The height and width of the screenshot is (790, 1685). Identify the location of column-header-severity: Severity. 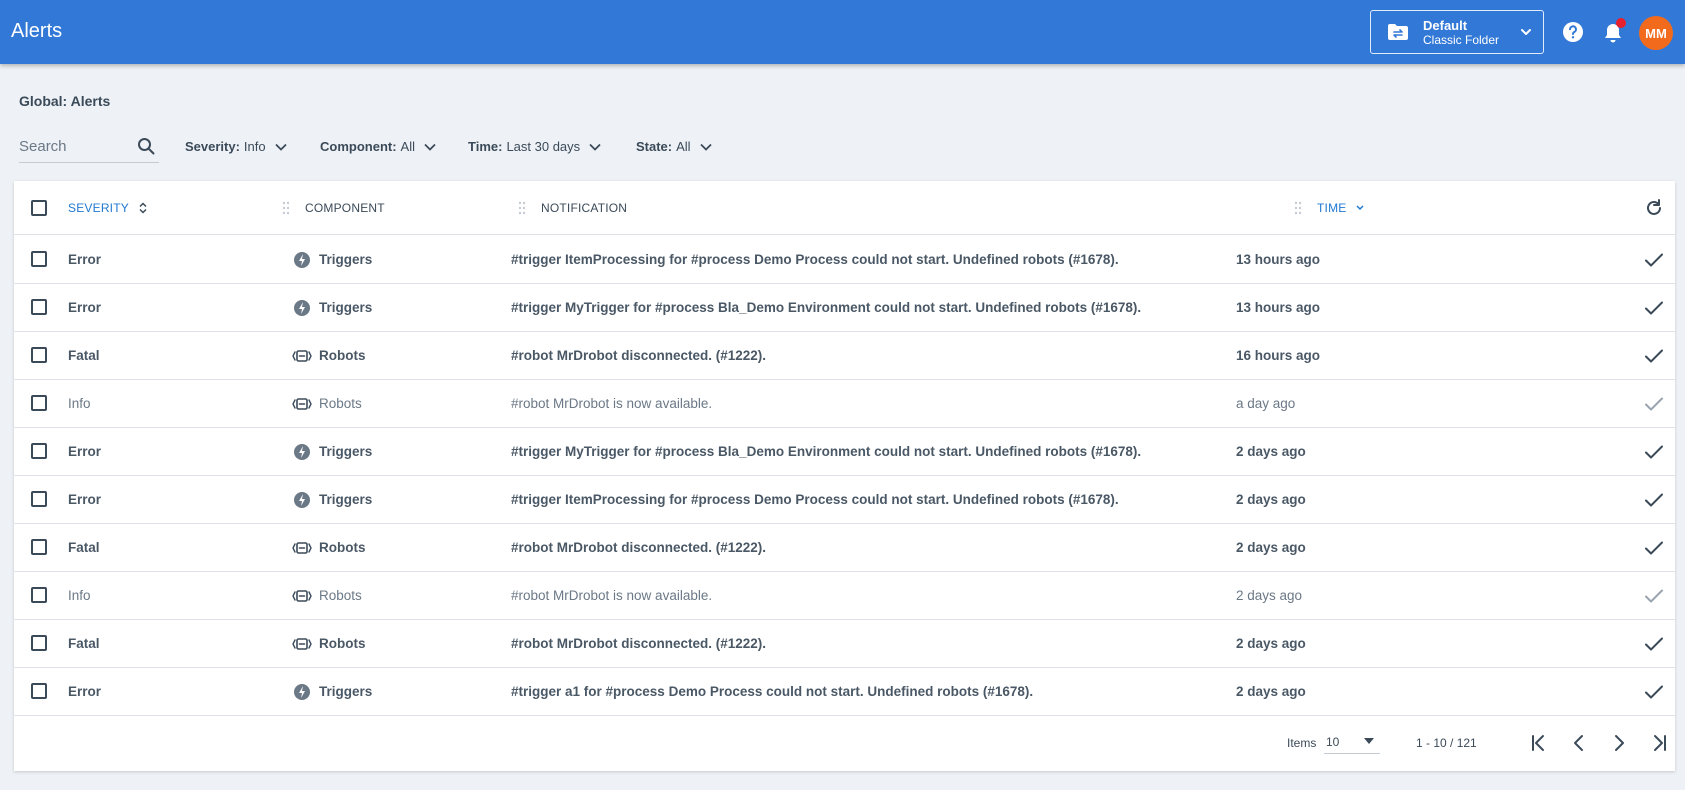
(108, 208).